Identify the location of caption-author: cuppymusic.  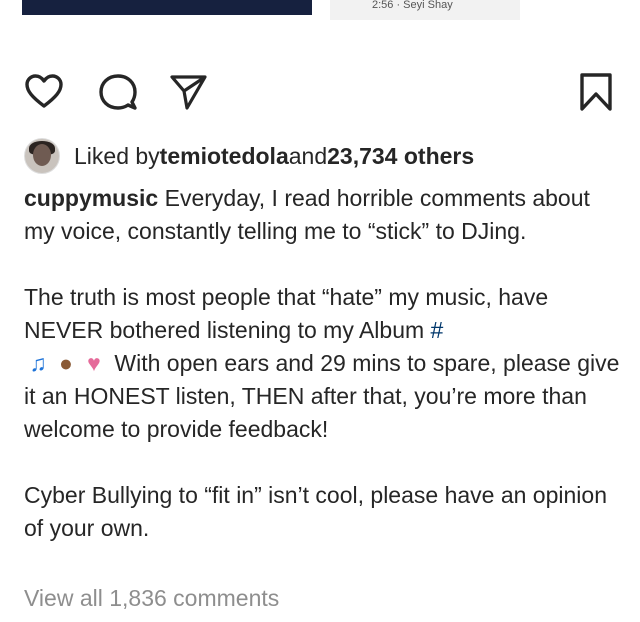
(91, 198).